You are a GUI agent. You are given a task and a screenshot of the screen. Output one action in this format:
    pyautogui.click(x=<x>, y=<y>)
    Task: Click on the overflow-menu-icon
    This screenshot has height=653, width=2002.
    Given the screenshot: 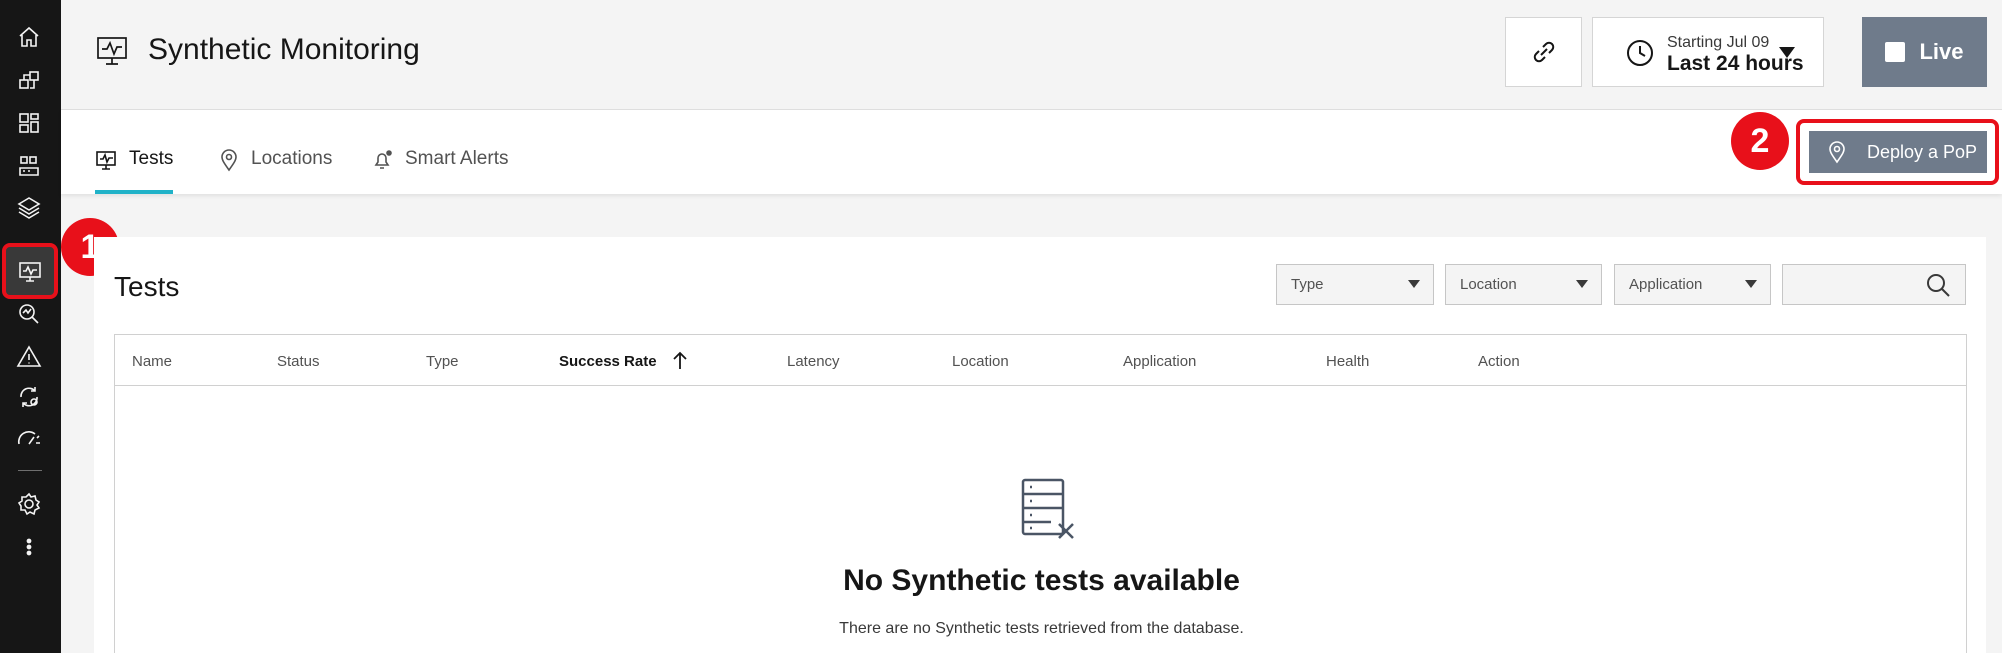 What is the action you would take?
    pyautogui.click(x=29, y=547)
    